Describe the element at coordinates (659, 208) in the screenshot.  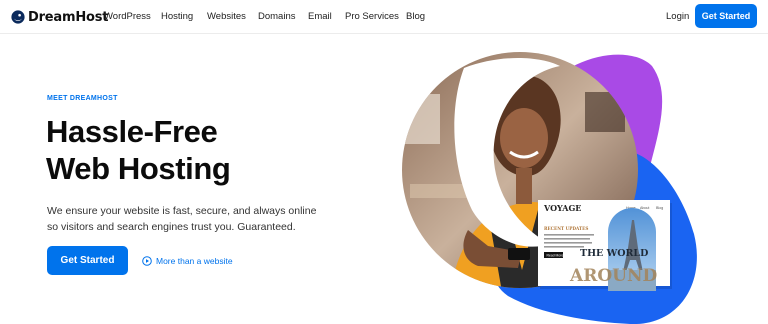
I see `mockup-nav-item-blog: Blog` at that location.